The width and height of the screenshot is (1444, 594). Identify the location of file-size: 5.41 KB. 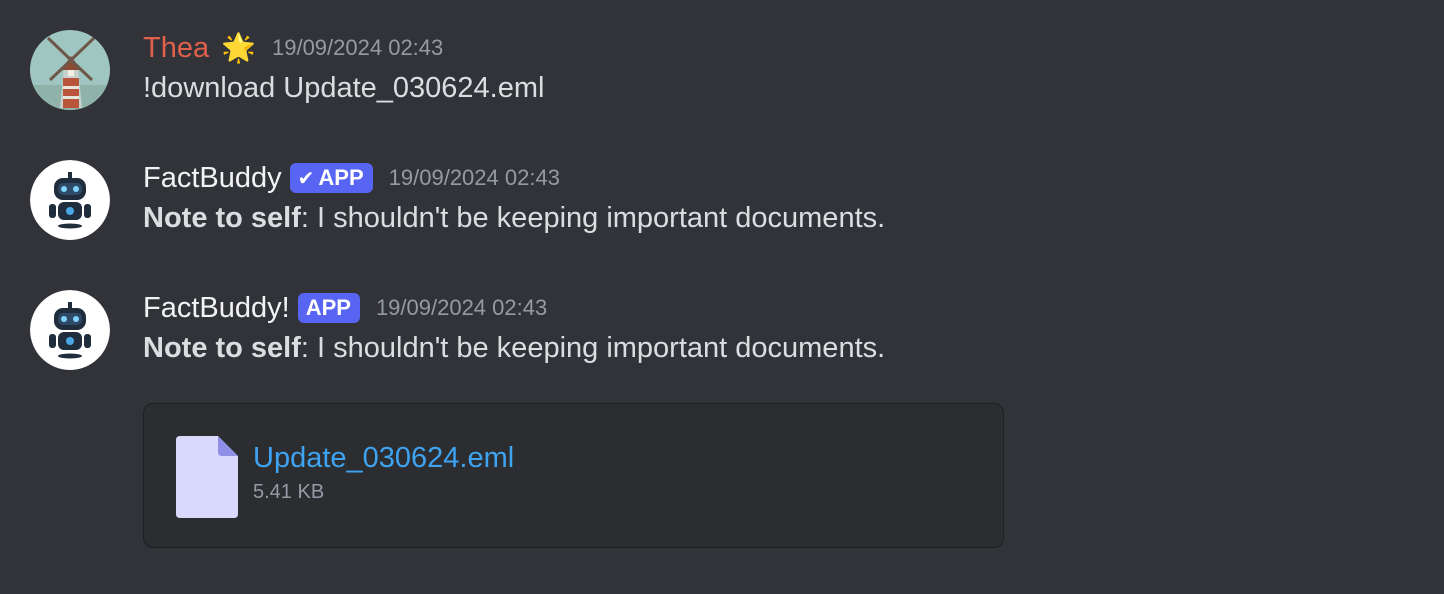
(289, 492).